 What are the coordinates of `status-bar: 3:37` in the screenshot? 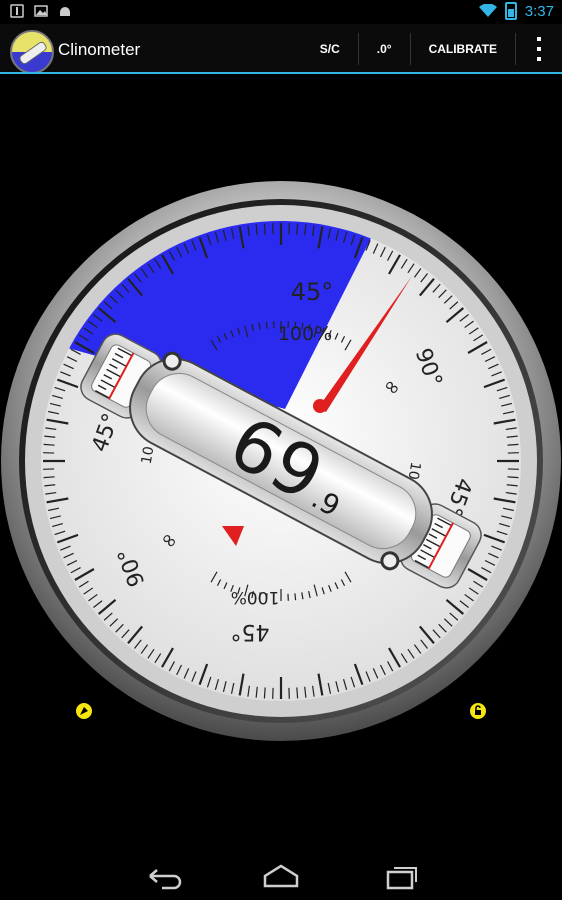 It's located at (281, 12).